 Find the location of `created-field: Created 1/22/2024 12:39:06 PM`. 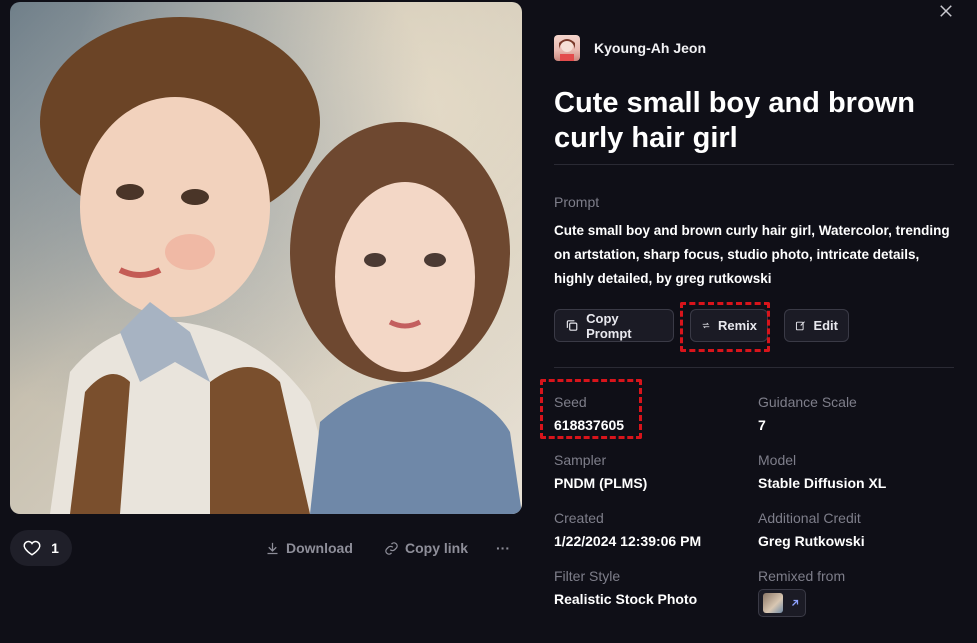

created-field: Created 1/22/2024 12:39:06 PM is located at coordinates (627, 529).